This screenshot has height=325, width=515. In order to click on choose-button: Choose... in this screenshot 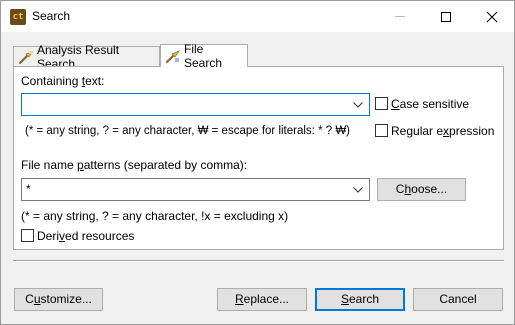, I will do `click(421, 189)`.